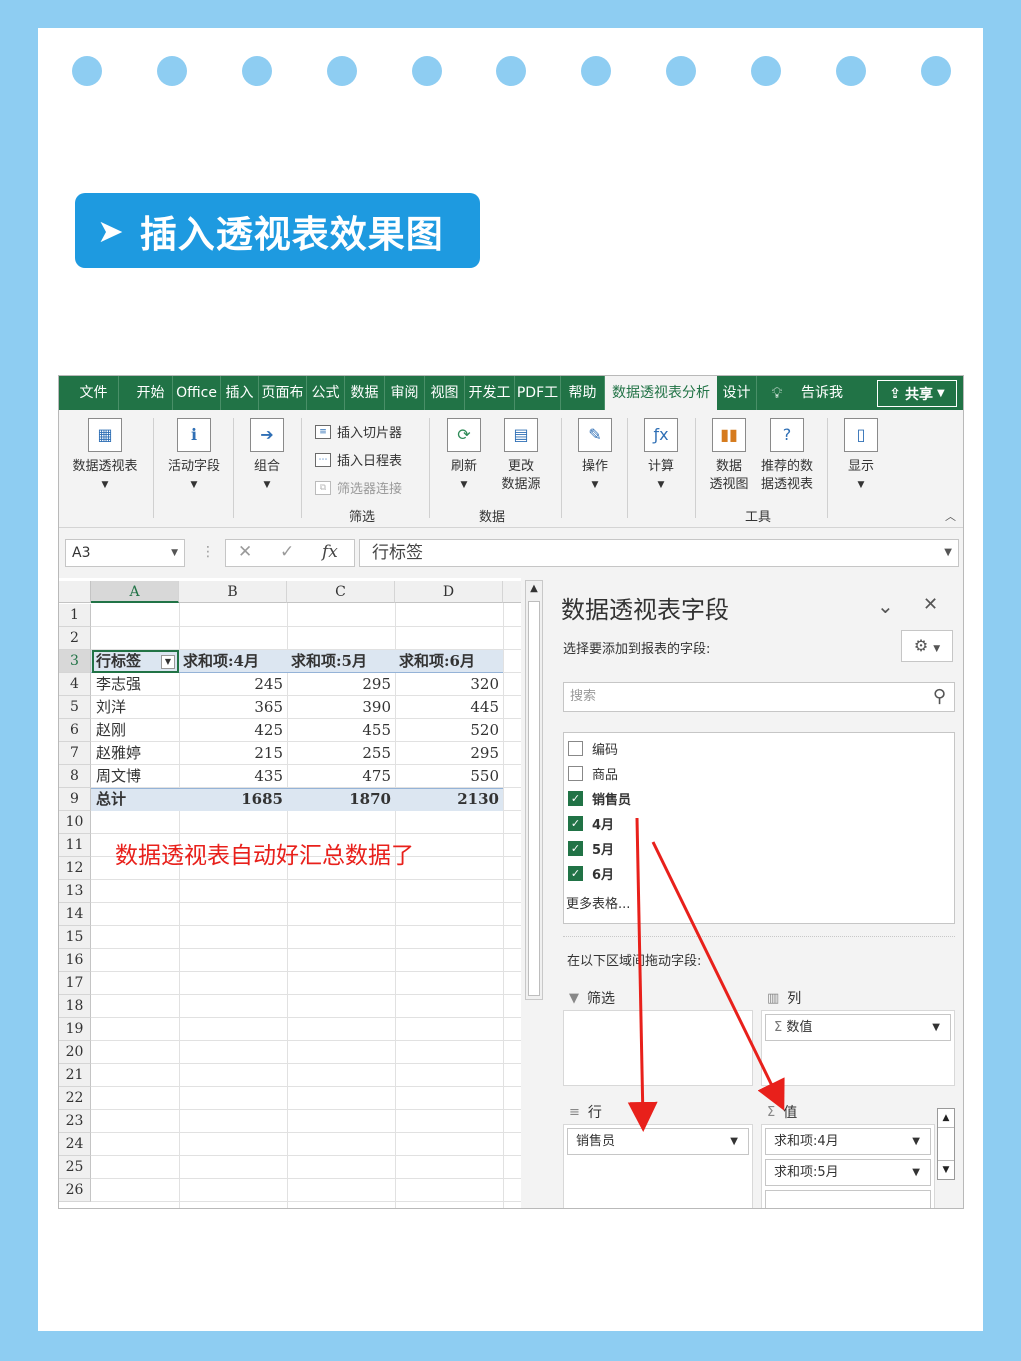  Describe the element at coordinates (591, 873) in the screenshot. I see `field-item: ✓ 6月` at that location.